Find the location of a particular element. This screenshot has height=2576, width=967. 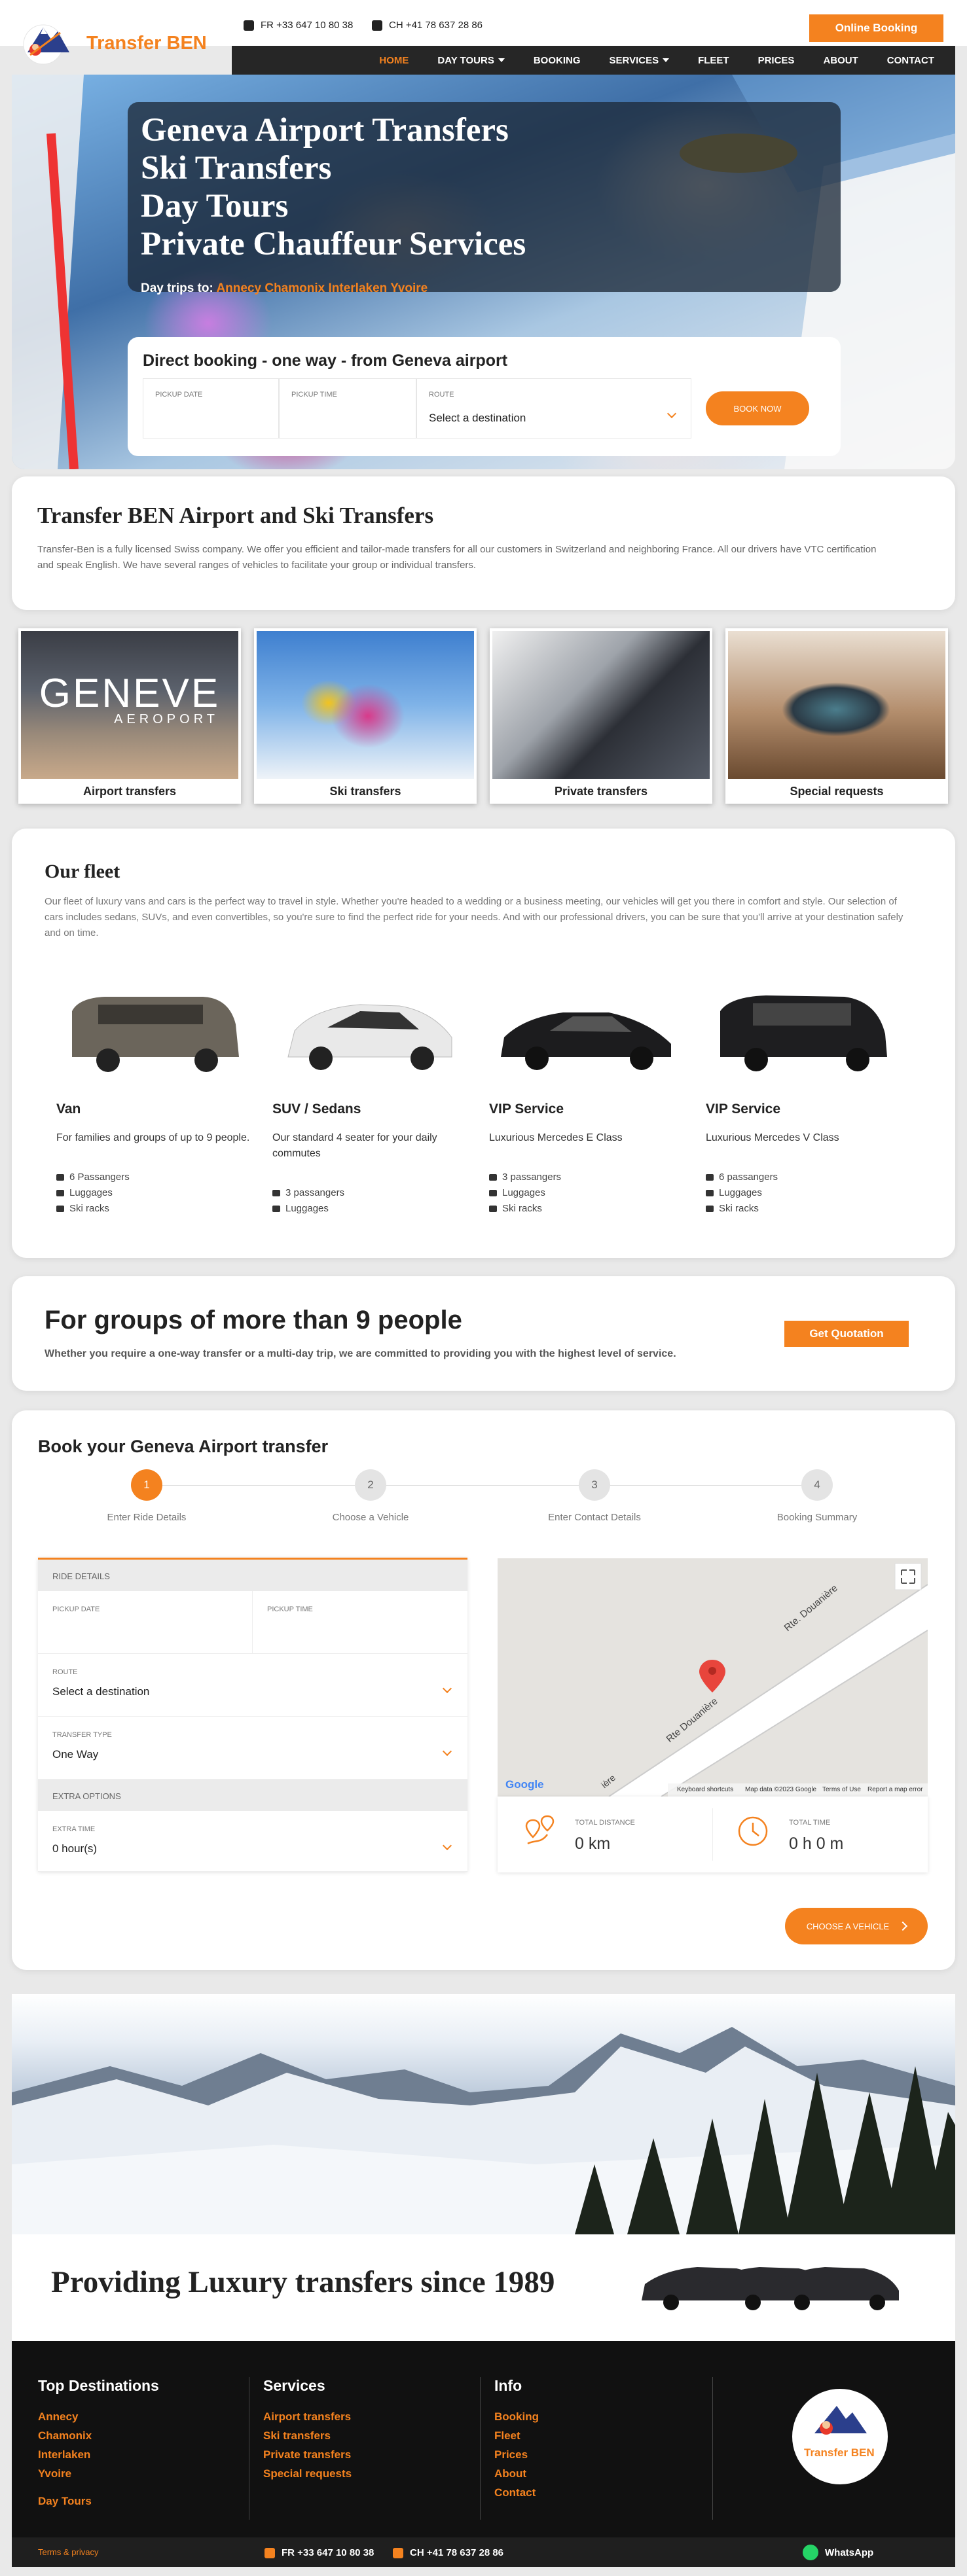

service-label-ski: Ski transfers is located at coordinates (365, 791).